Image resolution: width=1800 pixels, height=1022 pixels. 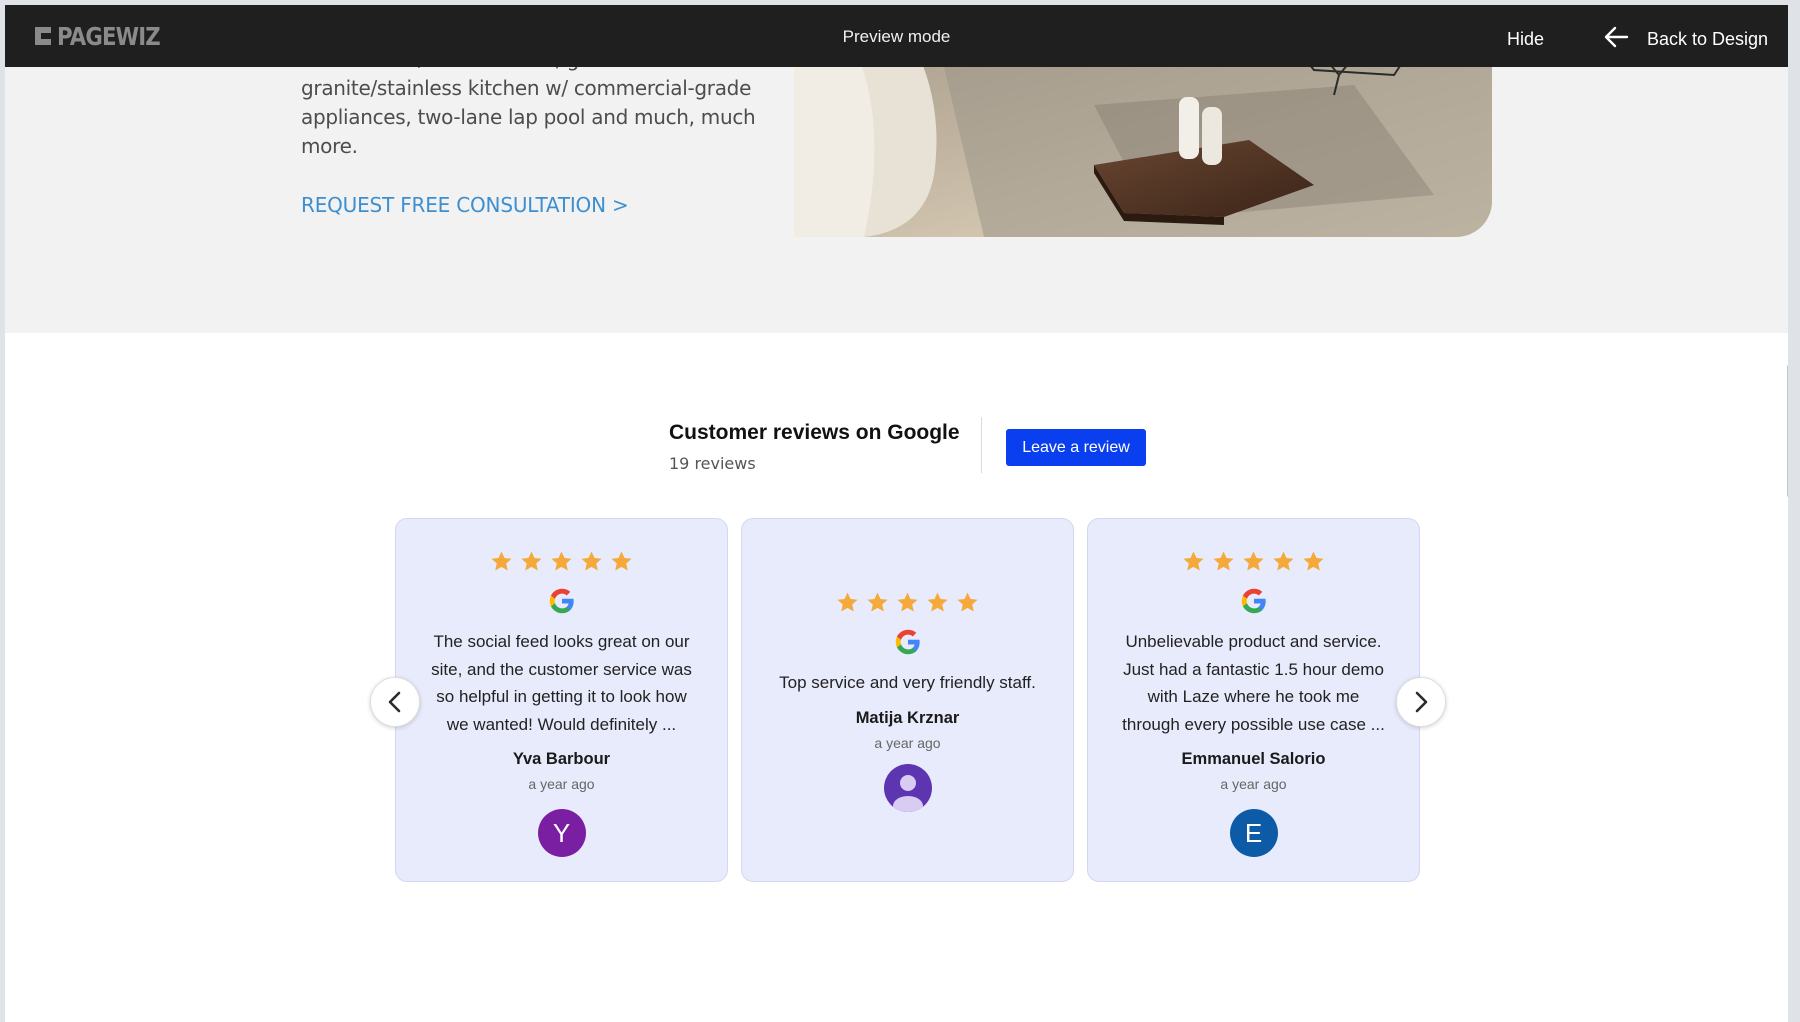 I want to click on review-text-line: Top service and very friendly staff., so click(x=907, y=682).